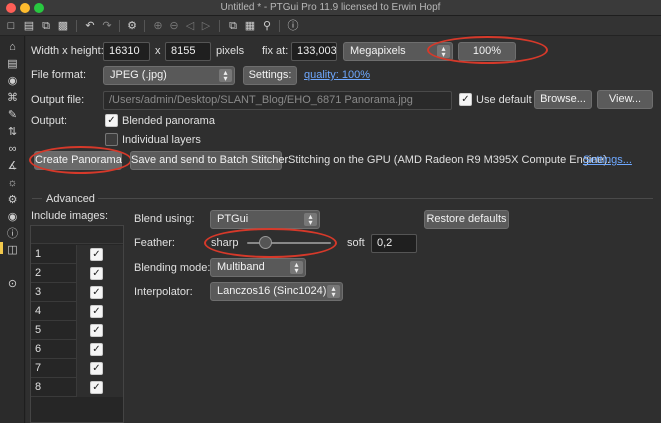 Image resolution: width=661 pixels, height=423 pixels. Describe the element at coordinates (241, 267) in the screenshot. I see `blending-mode-value: Multiband` at that location.